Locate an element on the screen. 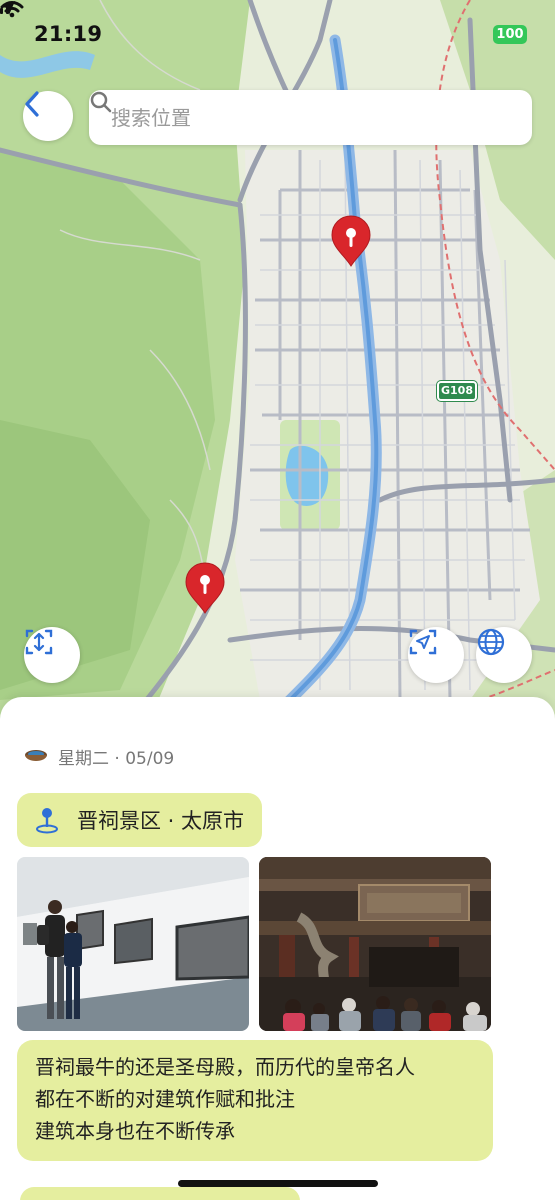 The width and height of the screenshot is (555, 1200). fit-bounds-button is located at coordinates (52, 655).